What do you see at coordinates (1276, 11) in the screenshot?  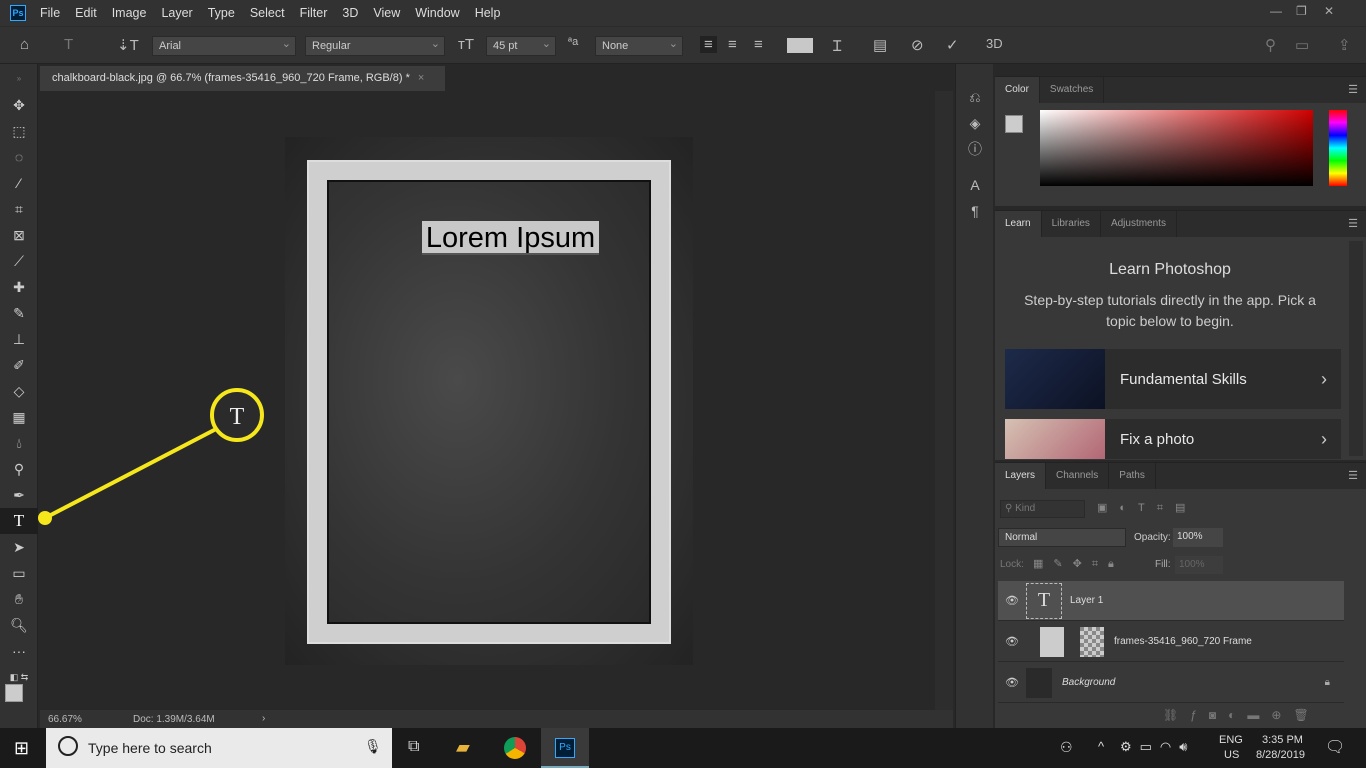 I see `minimize-button: —` at bounding box center [1276, 11].